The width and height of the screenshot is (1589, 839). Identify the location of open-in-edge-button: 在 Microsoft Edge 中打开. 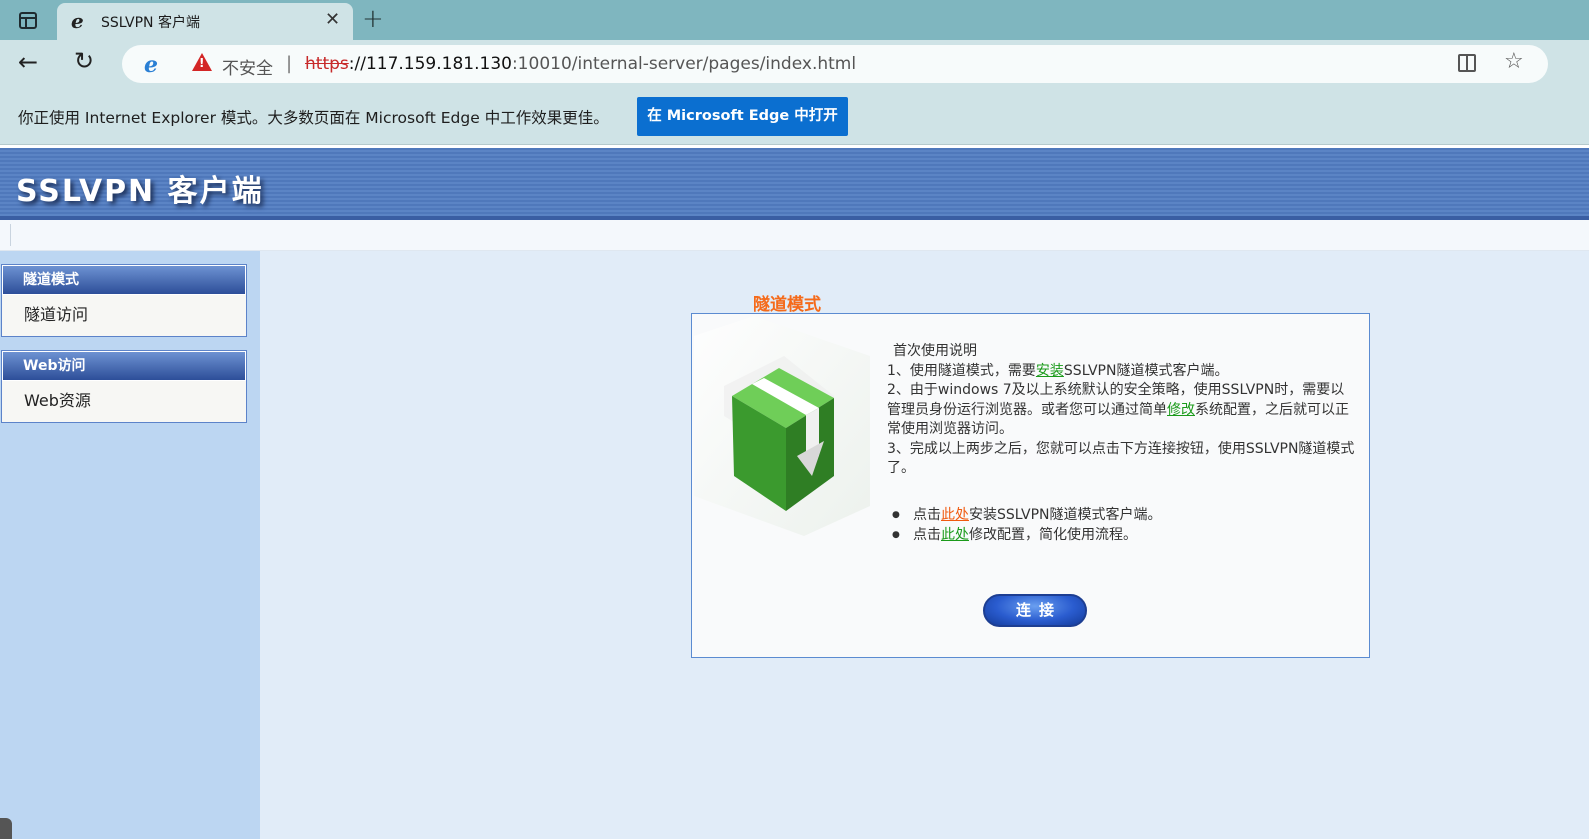
(742, 116).